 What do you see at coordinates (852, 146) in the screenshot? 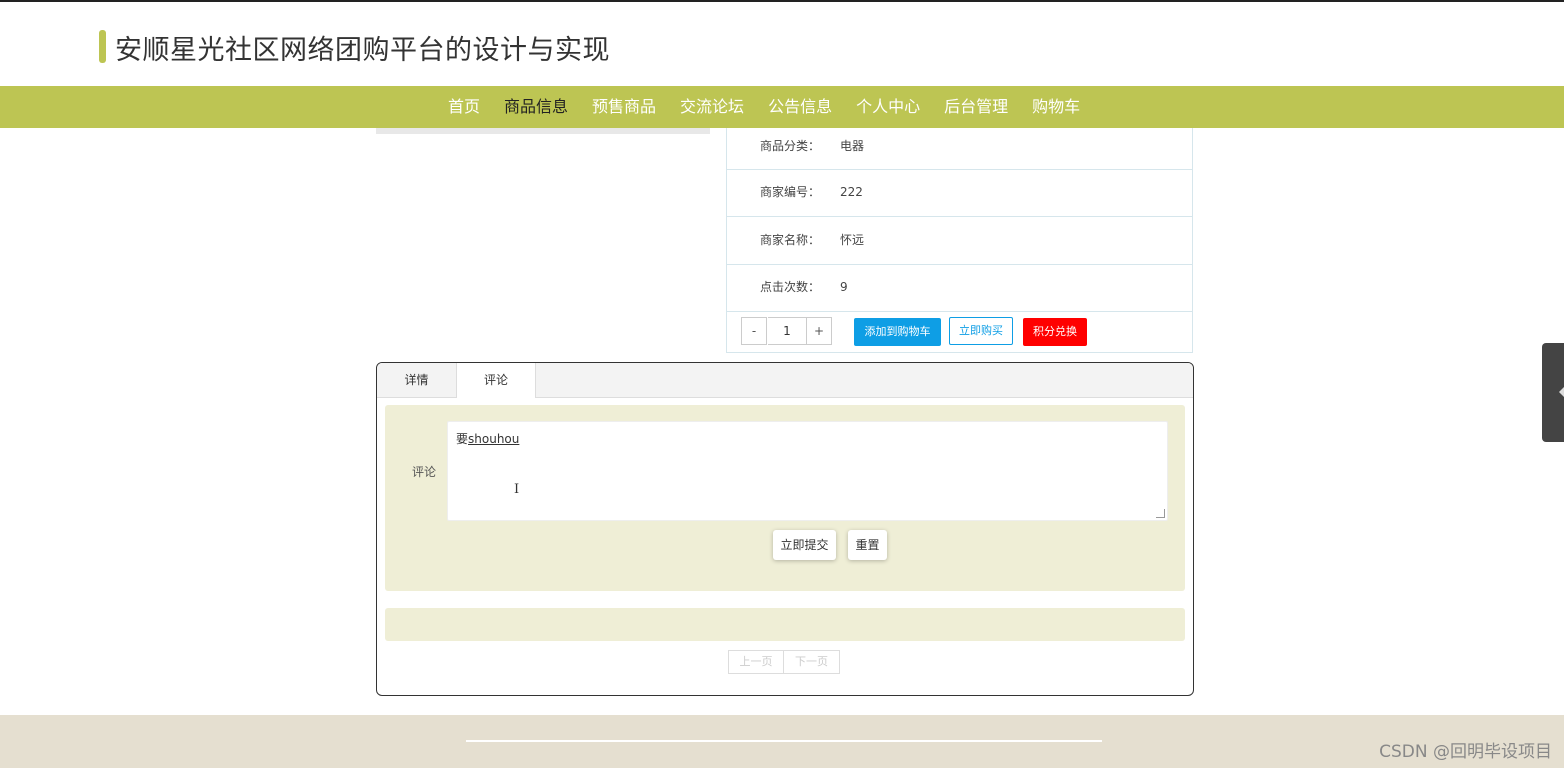
I see `info-value: 电器` at bounding box center [852, 146].